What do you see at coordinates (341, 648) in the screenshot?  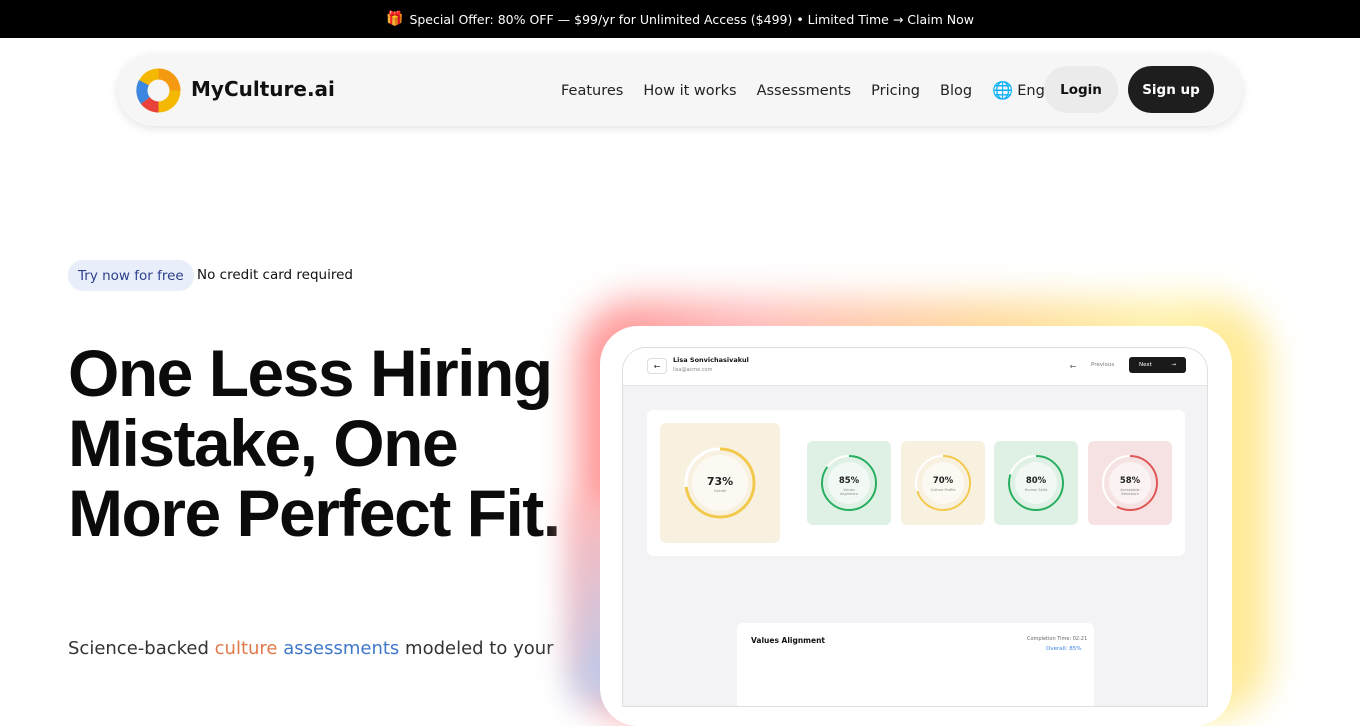 I see `subtitle-highlight-assessments: assessments` at bounding box center [341, 648].